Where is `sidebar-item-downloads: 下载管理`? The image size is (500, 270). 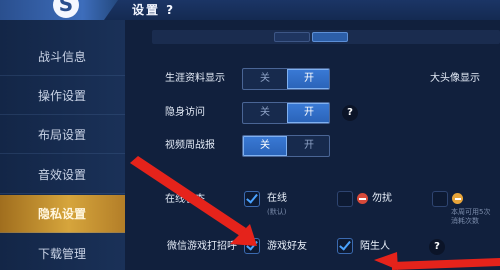
sidebar-item-downloads: 下载管理 is located at coordinates (62, 252).